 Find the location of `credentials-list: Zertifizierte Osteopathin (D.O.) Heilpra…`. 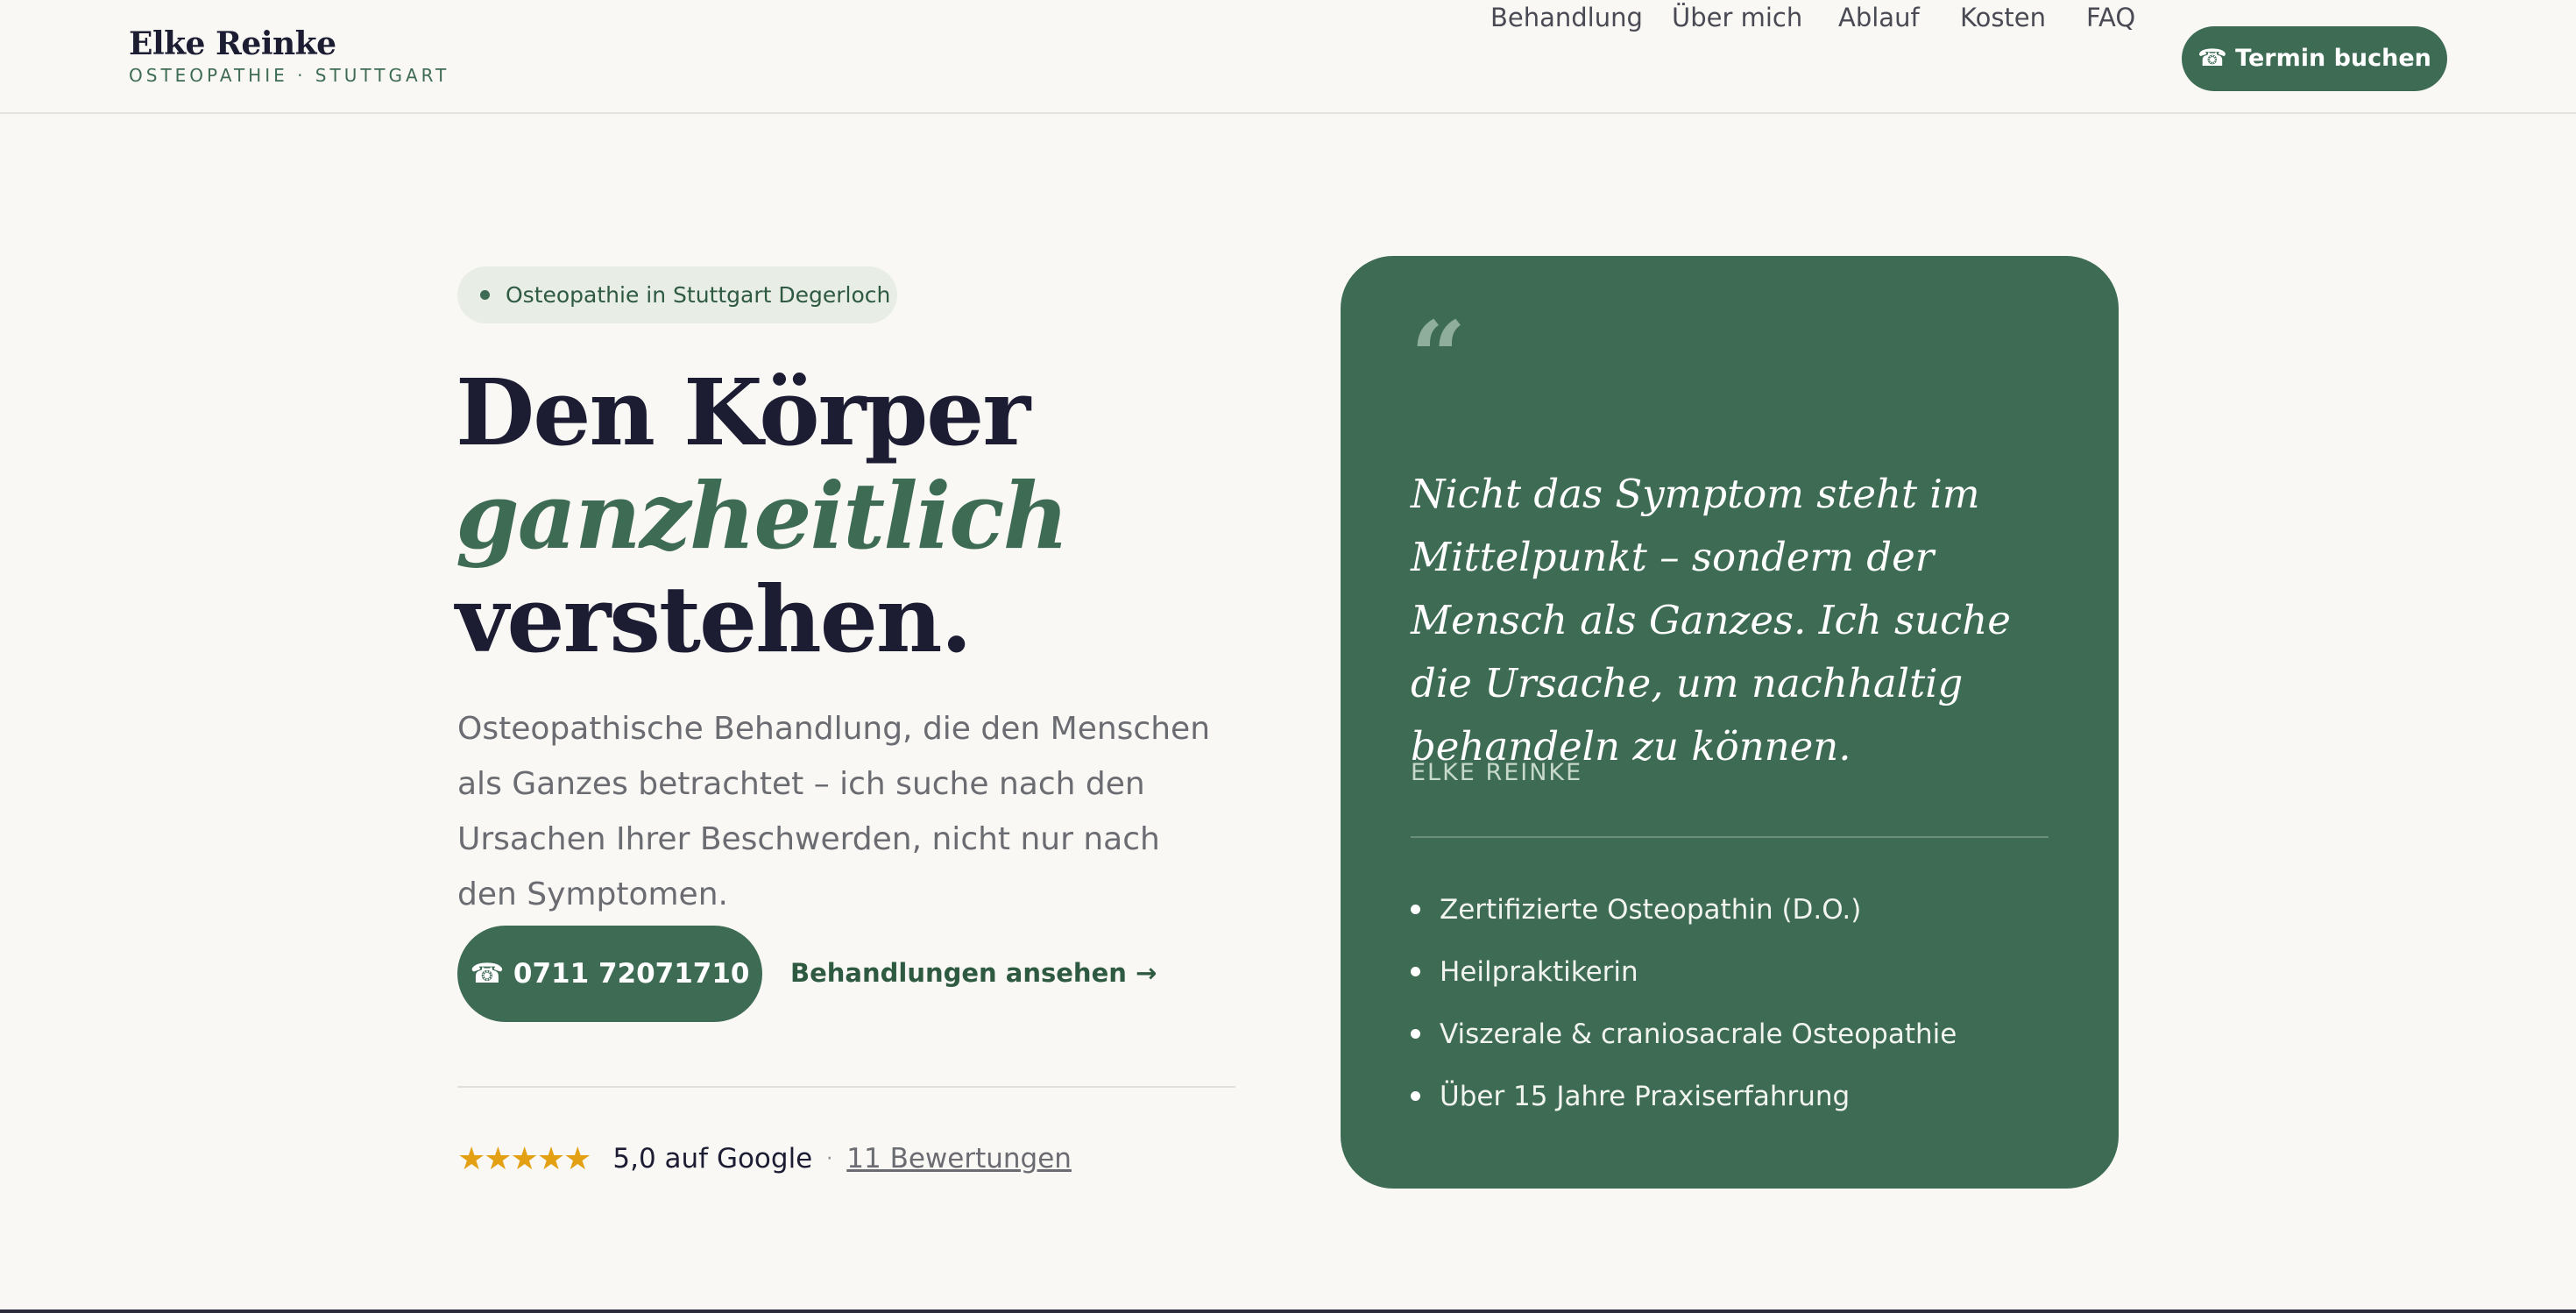

credentials-list: Zertifizierte Osteopathin (D.O.) Heilpra… is located at coordinates (1684, 1002).